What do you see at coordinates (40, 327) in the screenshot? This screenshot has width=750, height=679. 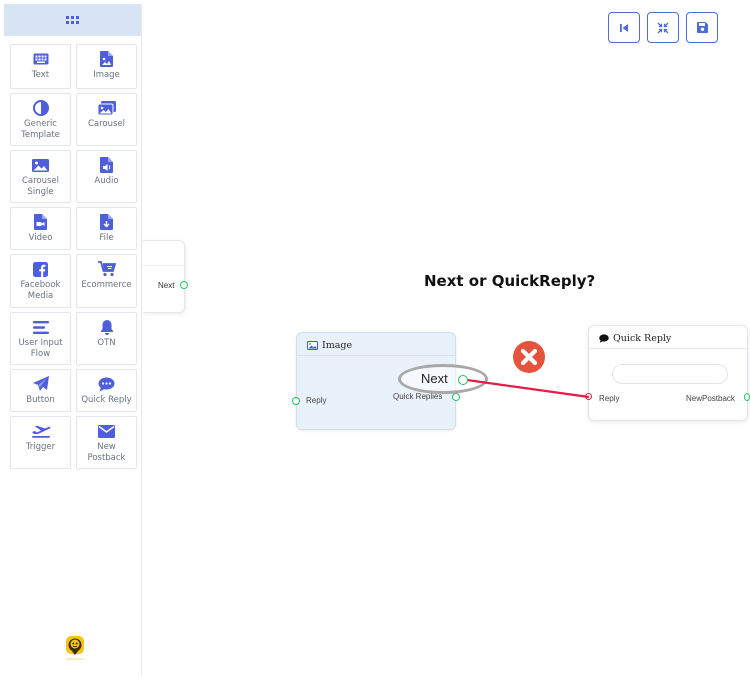 I see `lines-icon` at bounding box center [40, 327].